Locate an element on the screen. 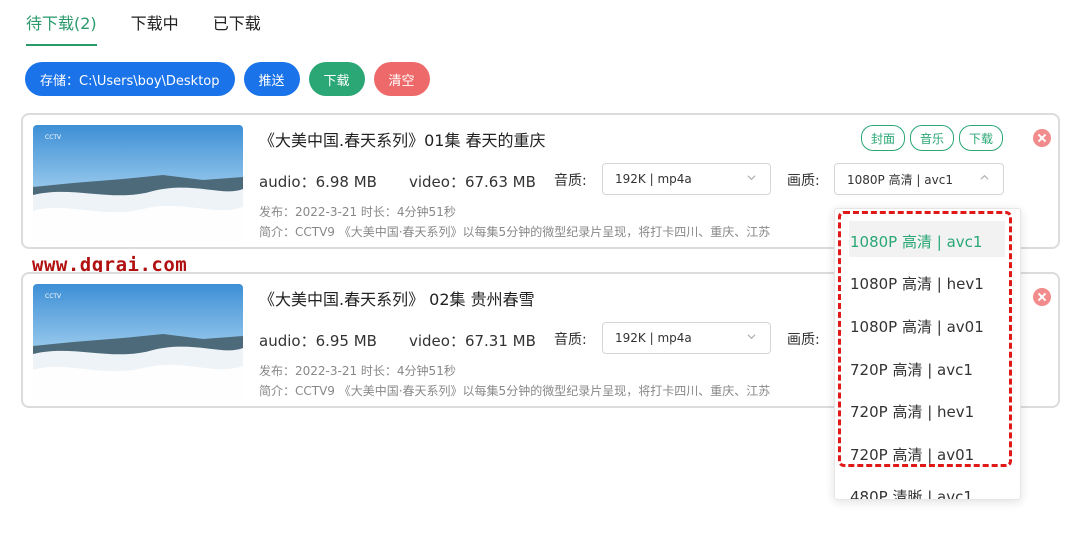 The image size is (1080, 546). music-tag-button: 音乐 is located at coordinates (932, 138).